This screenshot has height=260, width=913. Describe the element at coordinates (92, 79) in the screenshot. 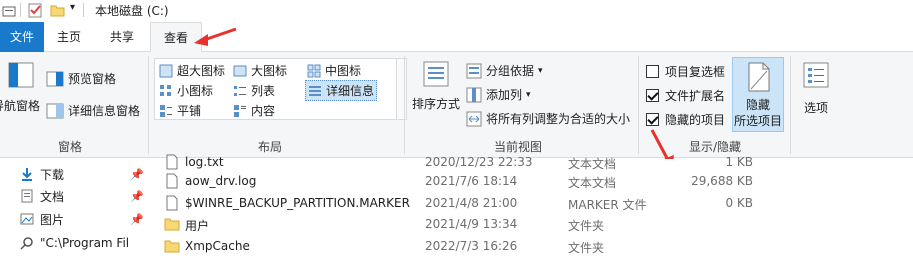

I see `preview-pane-label: 预览窗格` at that location.